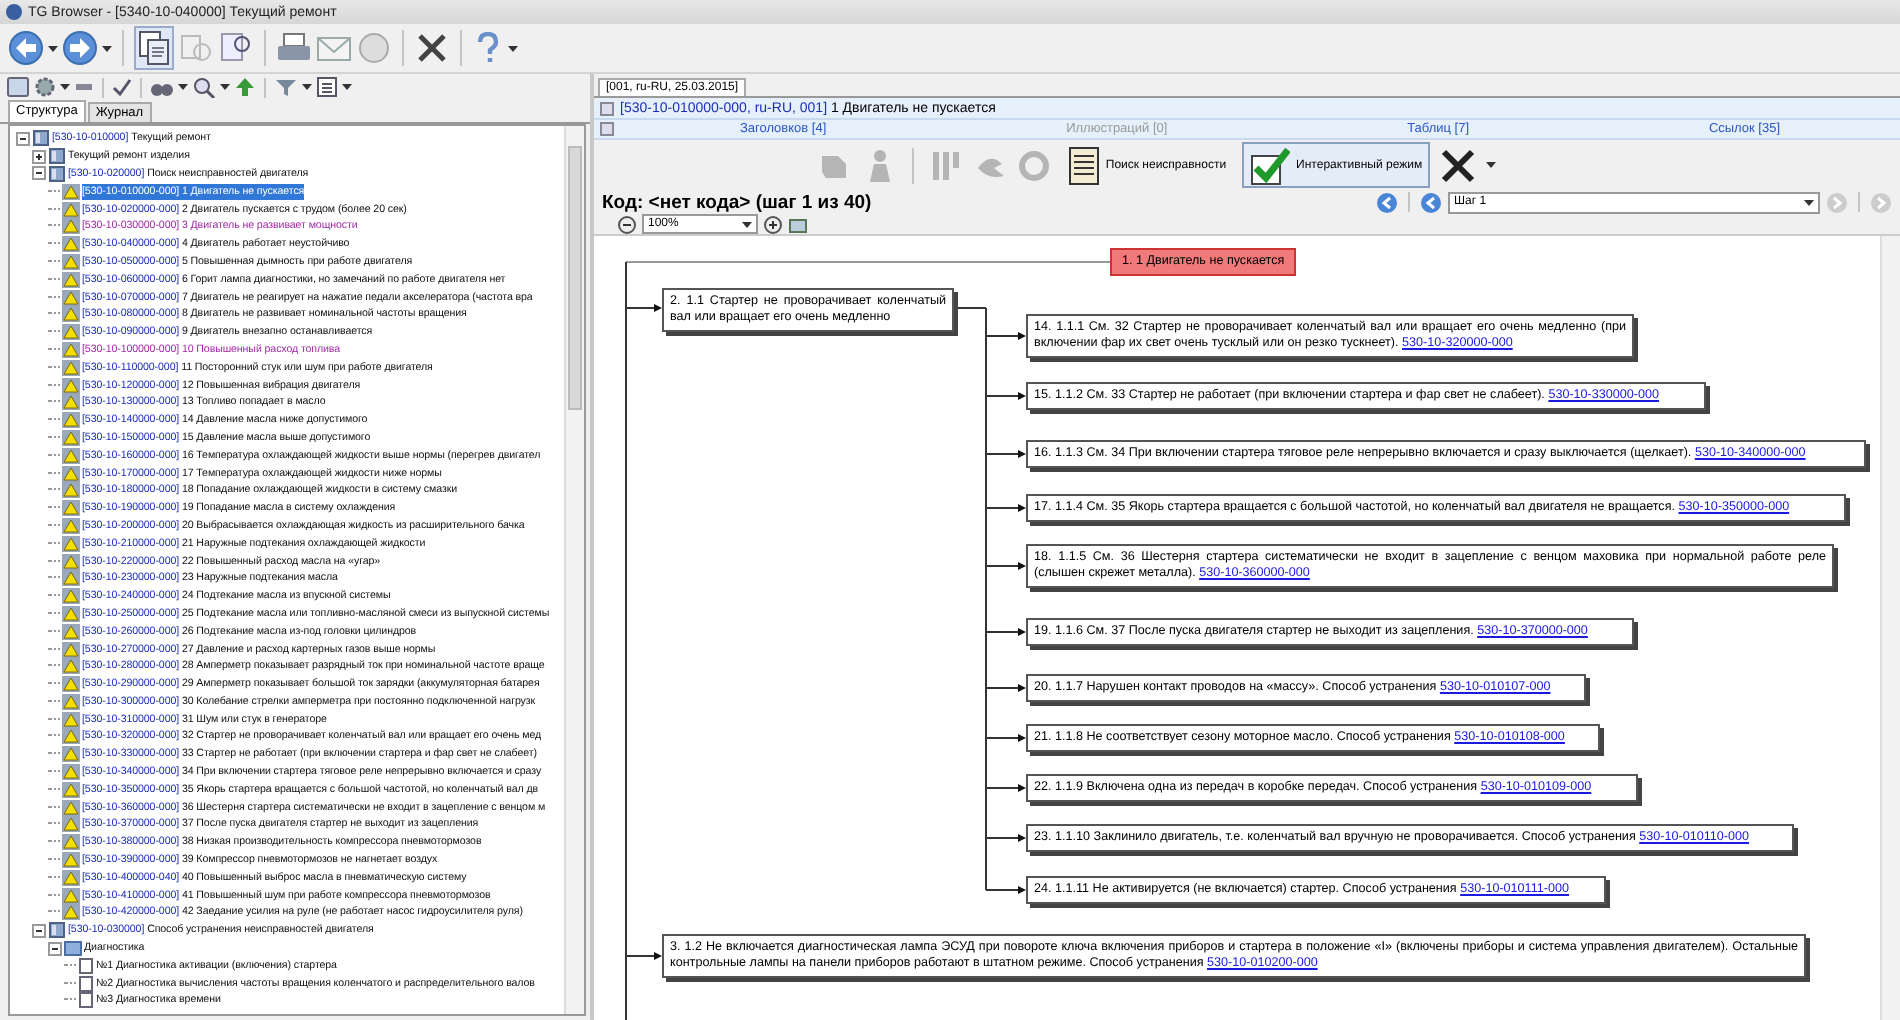  I want to click on folder-icon, so click(73, 948).